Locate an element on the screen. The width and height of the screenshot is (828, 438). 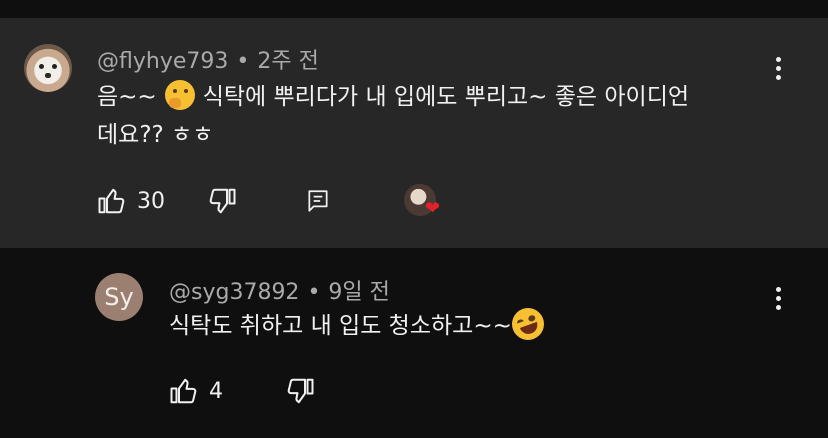
top-strip is located at coordinates (414, 9).